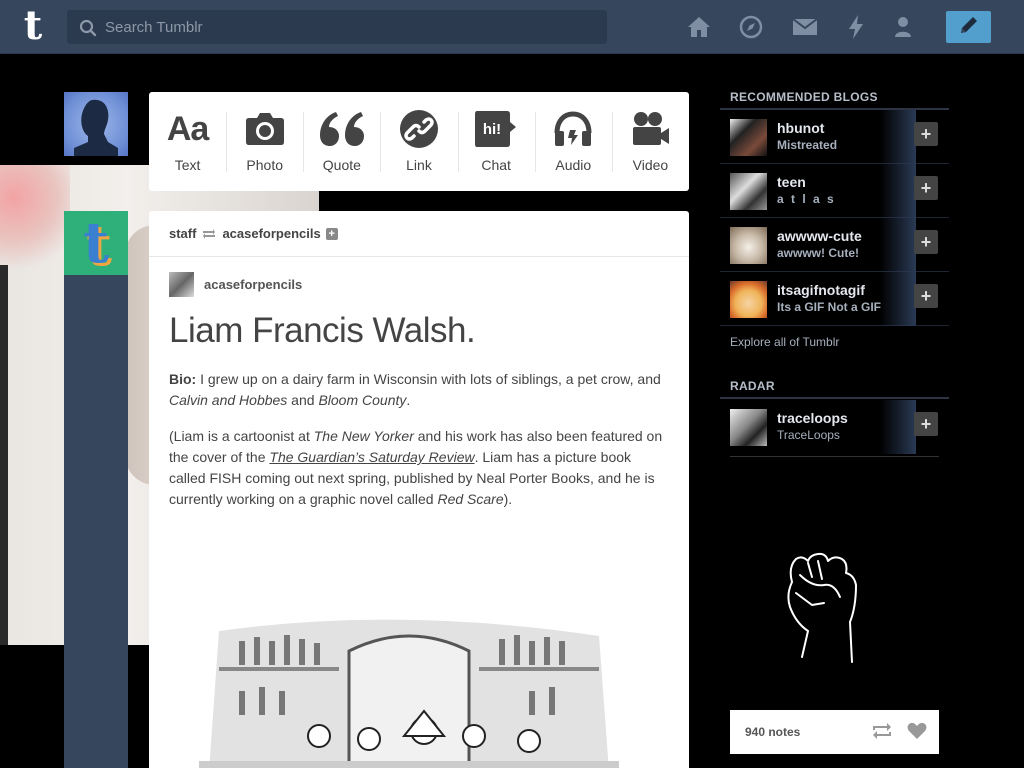  Describe the element at coordinates (807, 145) in the screenshot. I see `blog-subtitle: Mistreated` at that location.